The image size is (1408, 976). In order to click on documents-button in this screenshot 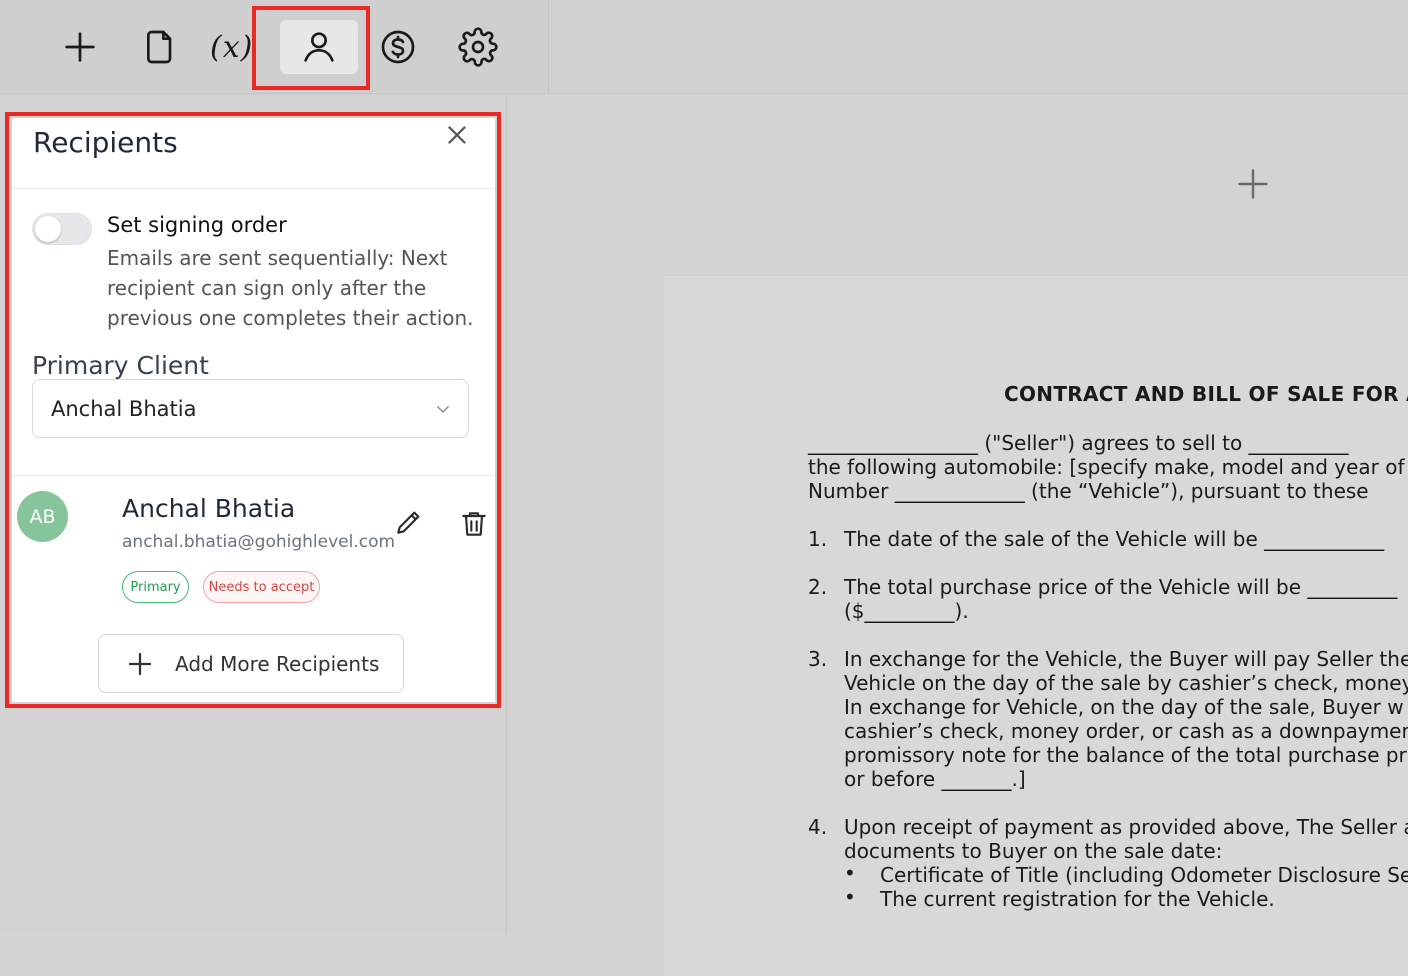, I will do `click(160, 47)`.